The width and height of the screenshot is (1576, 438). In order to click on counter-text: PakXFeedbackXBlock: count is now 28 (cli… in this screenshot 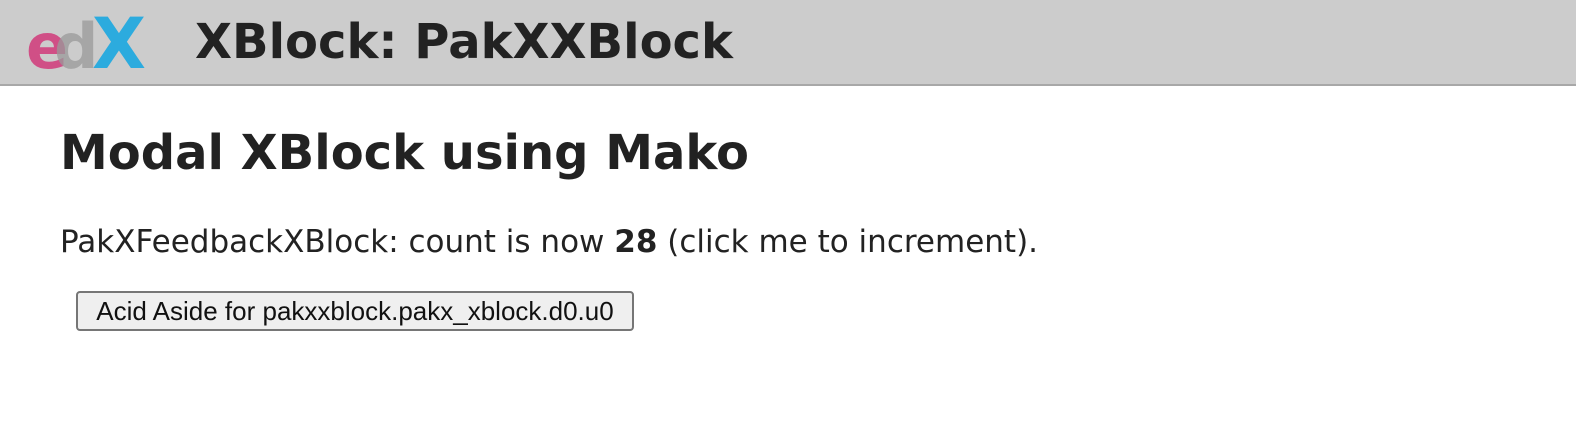, I will do `click(549, 242)`.